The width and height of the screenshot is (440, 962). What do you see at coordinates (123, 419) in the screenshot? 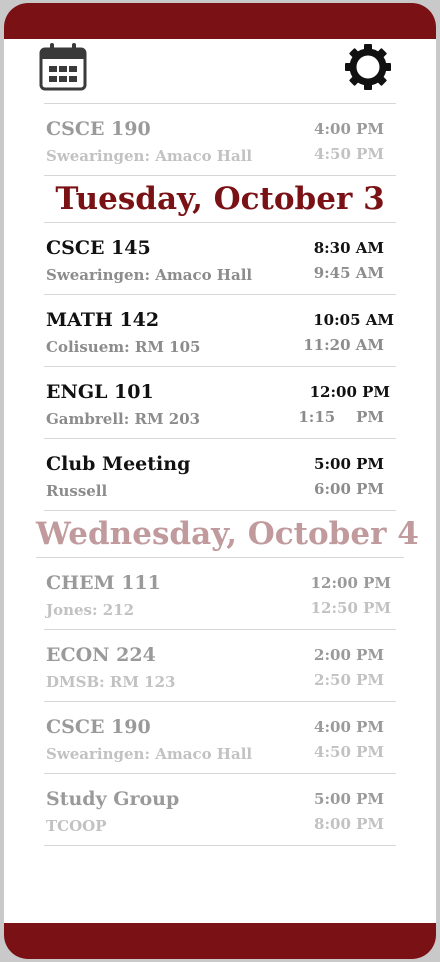
I see `class-location: Gambrell: RM 203` at bounding box center [123, 419].